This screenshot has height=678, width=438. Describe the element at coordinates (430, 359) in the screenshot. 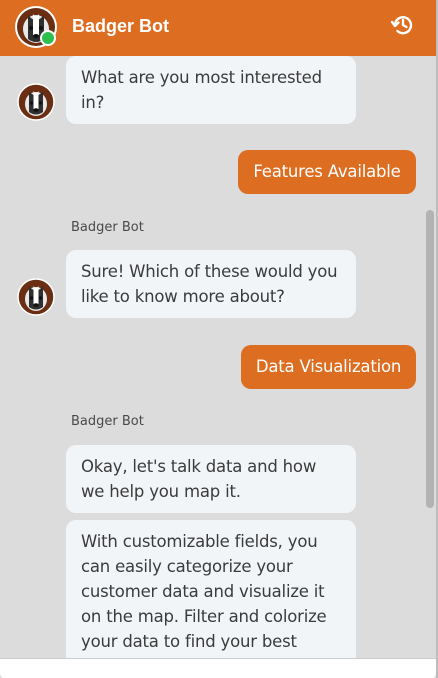

I see `scrollbar` at that location.